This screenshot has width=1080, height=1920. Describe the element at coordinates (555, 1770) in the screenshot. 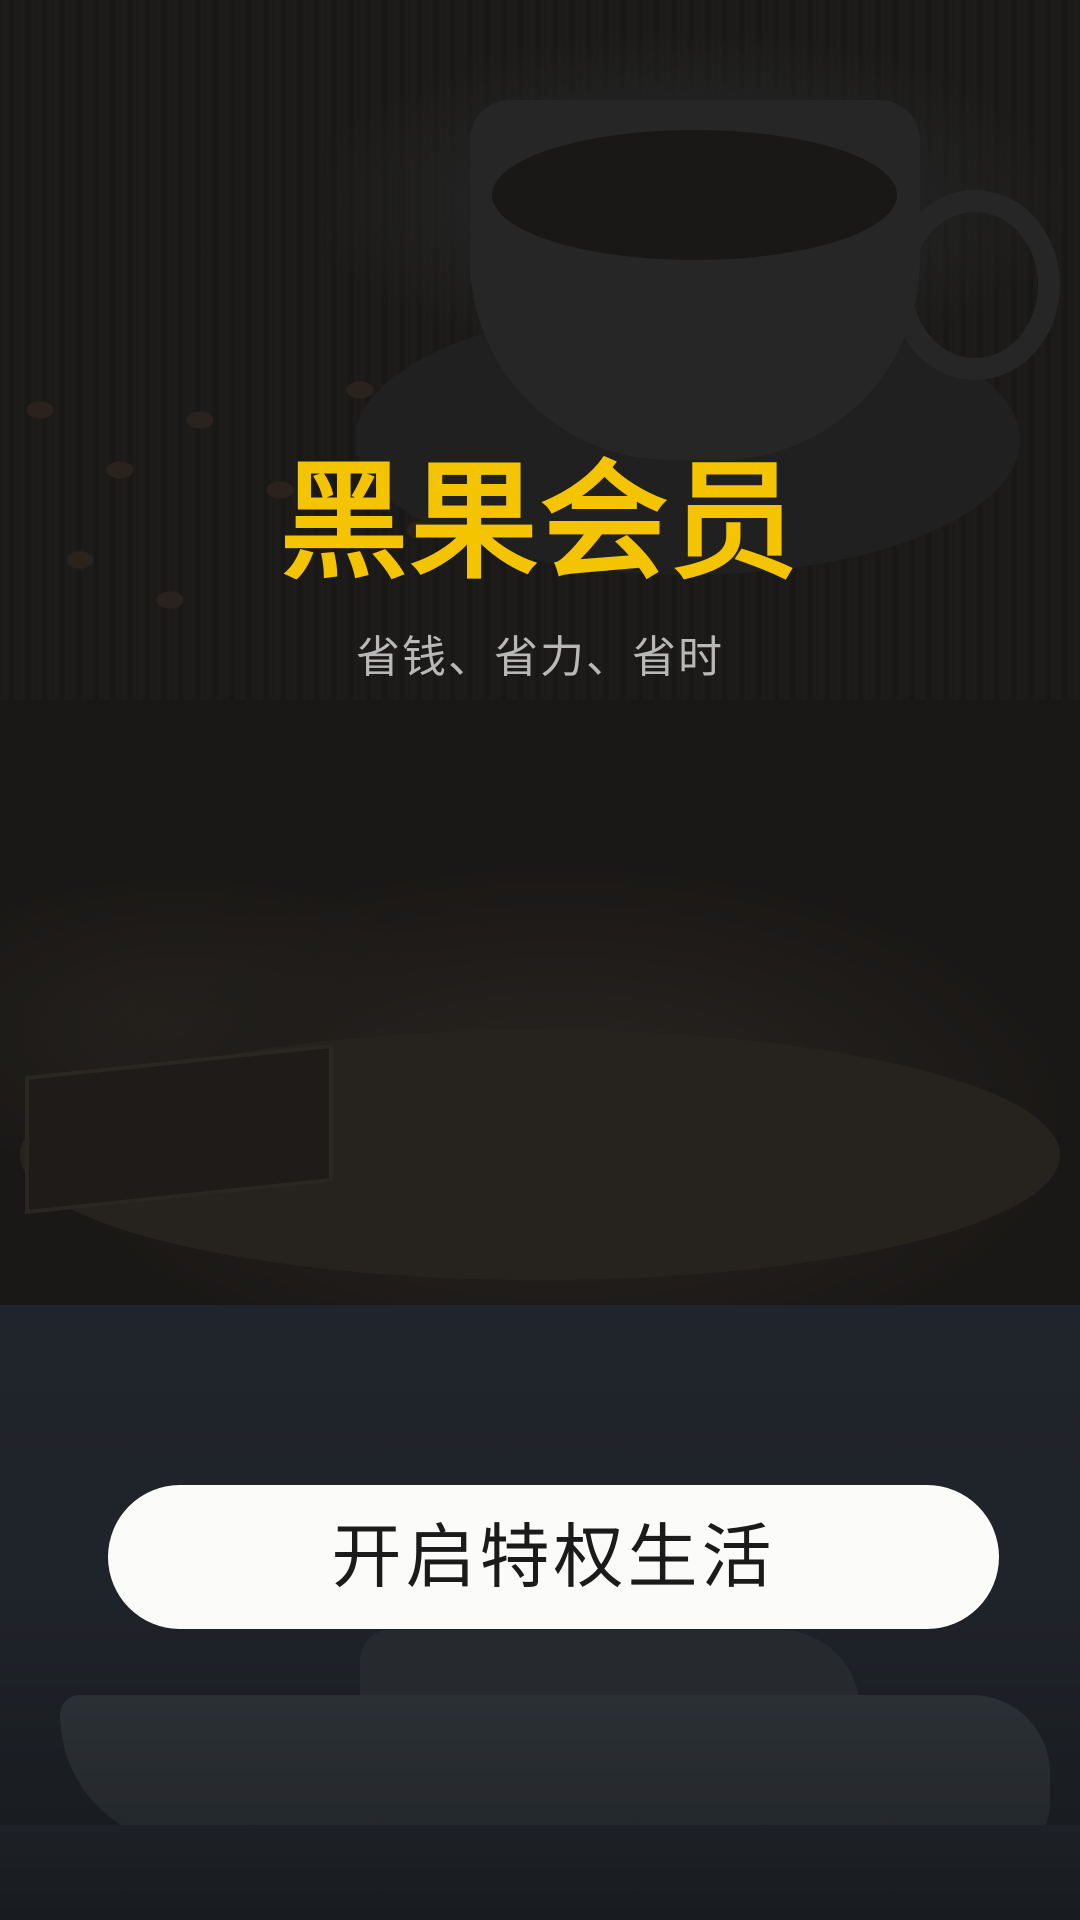

I see `yacht-hull` at that location.